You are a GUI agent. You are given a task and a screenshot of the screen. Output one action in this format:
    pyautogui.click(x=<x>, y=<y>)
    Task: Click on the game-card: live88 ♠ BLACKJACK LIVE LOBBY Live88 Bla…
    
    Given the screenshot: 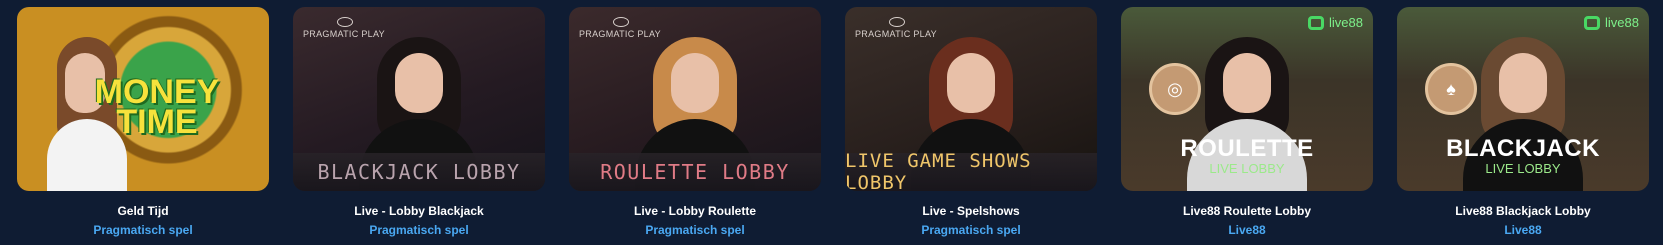 What is the action you would take?
    pyautogui.click(x=1523, y=122)
    